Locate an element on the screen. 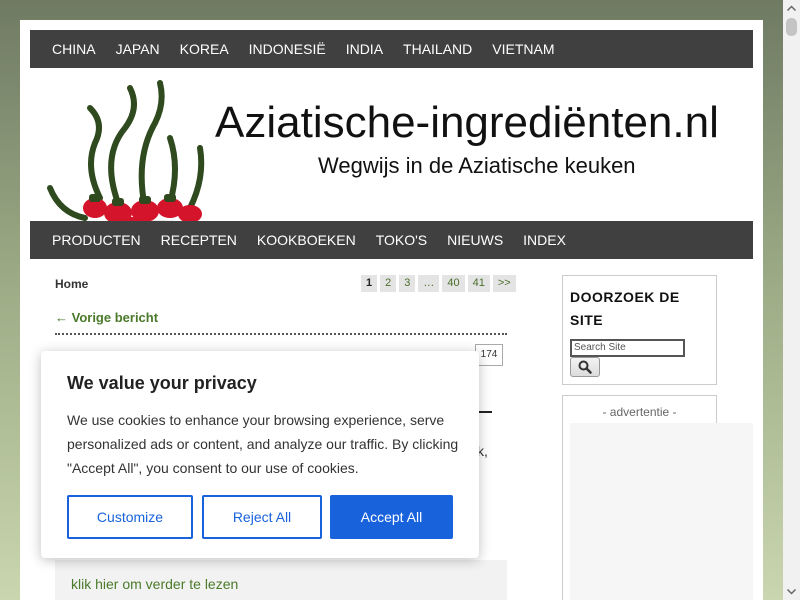 This screenshot has height=600, width=800. chili-peppers-logo is located at coordinates (128, 156).